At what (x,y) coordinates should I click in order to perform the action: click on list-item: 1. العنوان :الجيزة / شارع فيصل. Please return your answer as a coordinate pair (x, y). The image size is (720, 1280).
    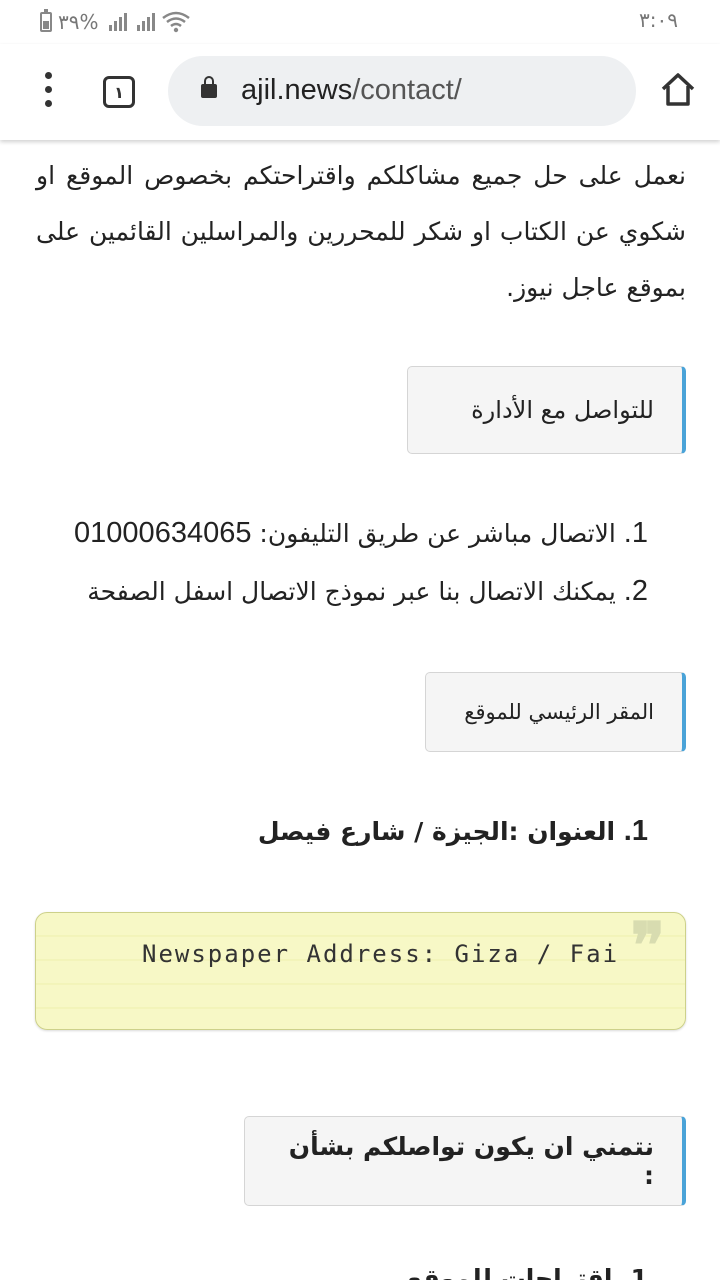
    Looking at the image, I should click on (453, 831).